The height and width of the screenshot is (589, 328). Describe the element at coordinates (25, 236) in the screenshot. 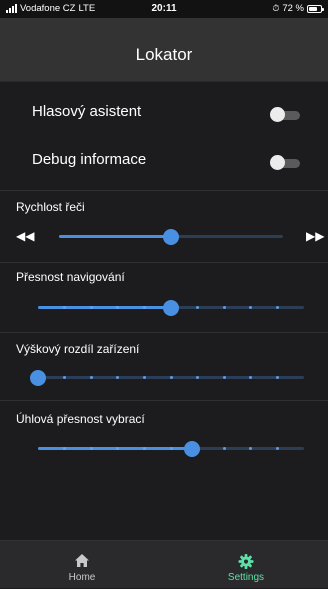

I see `slower-button: ◀◀` at that location.